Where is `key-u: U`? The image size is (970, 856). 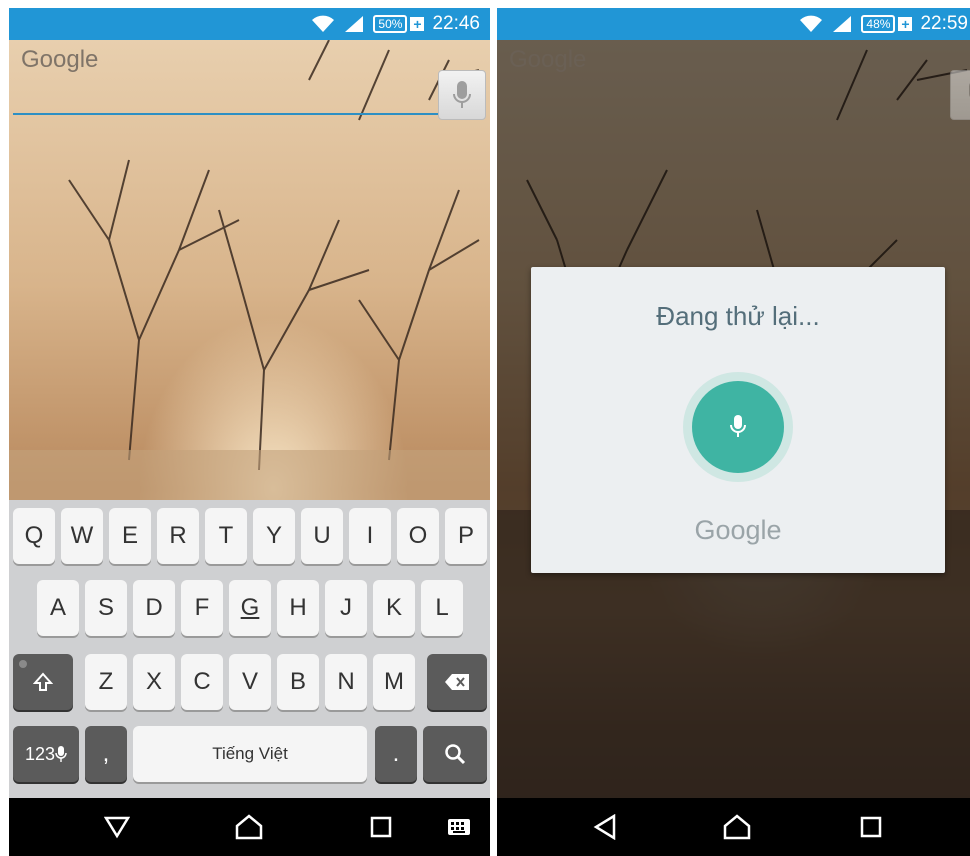 key-u: U is located at coordinates (322, 536).